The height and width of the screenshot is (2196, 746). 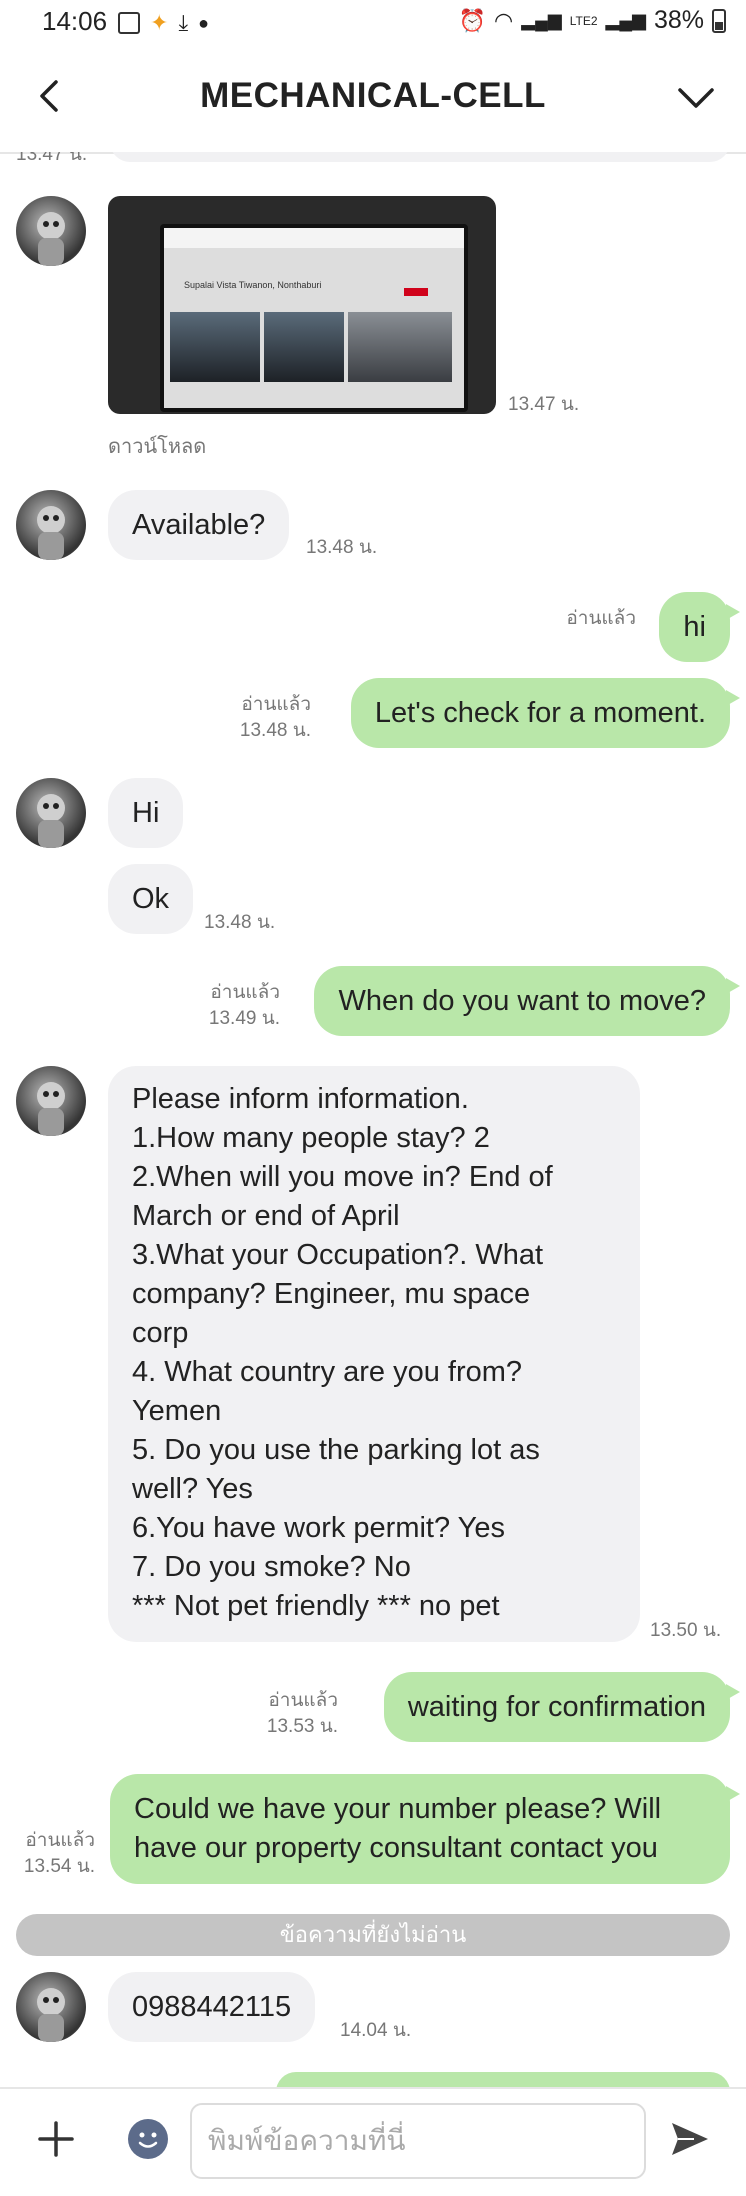 What do you see at coordinates (373, 23) in the screenshot?
I see `status-bar: 14:06 ✦ ⤓ ● ⏰ ◠ ▂▄▆ LTE2 ▂▄▆ 38%` at bounding box center [373, 23].